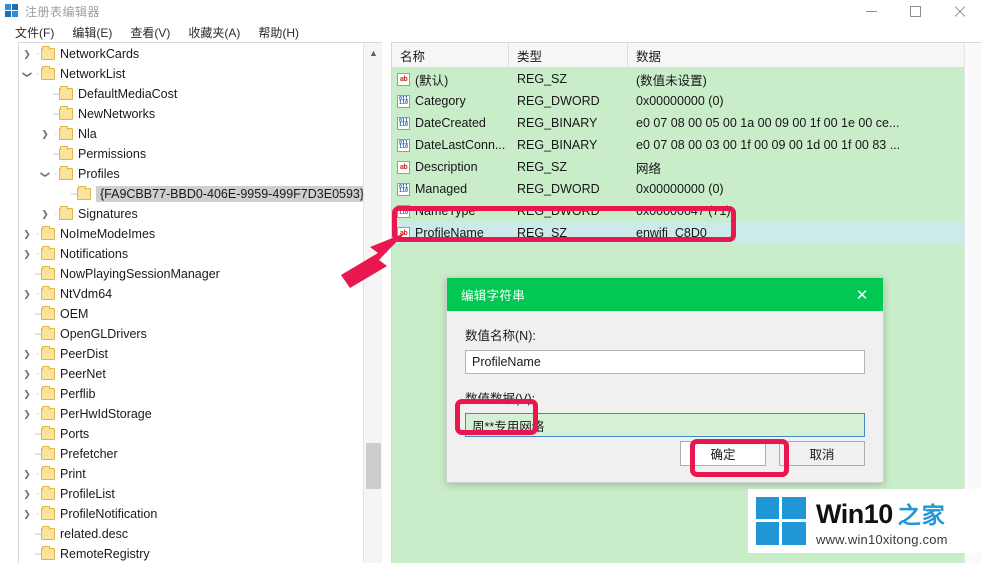 This screenshot has width=981, height=563. What do you see at coordinates (372, 303) in the screenshot?
I see `tree-scrollbar: ▲` at bounding box center [372, 303].